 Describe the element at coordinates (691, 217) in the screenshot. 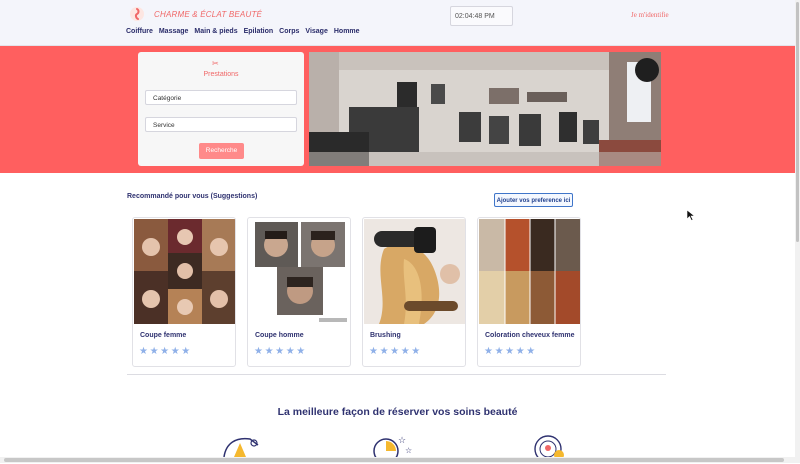

I see `mouse-cursor-icon` at that location.